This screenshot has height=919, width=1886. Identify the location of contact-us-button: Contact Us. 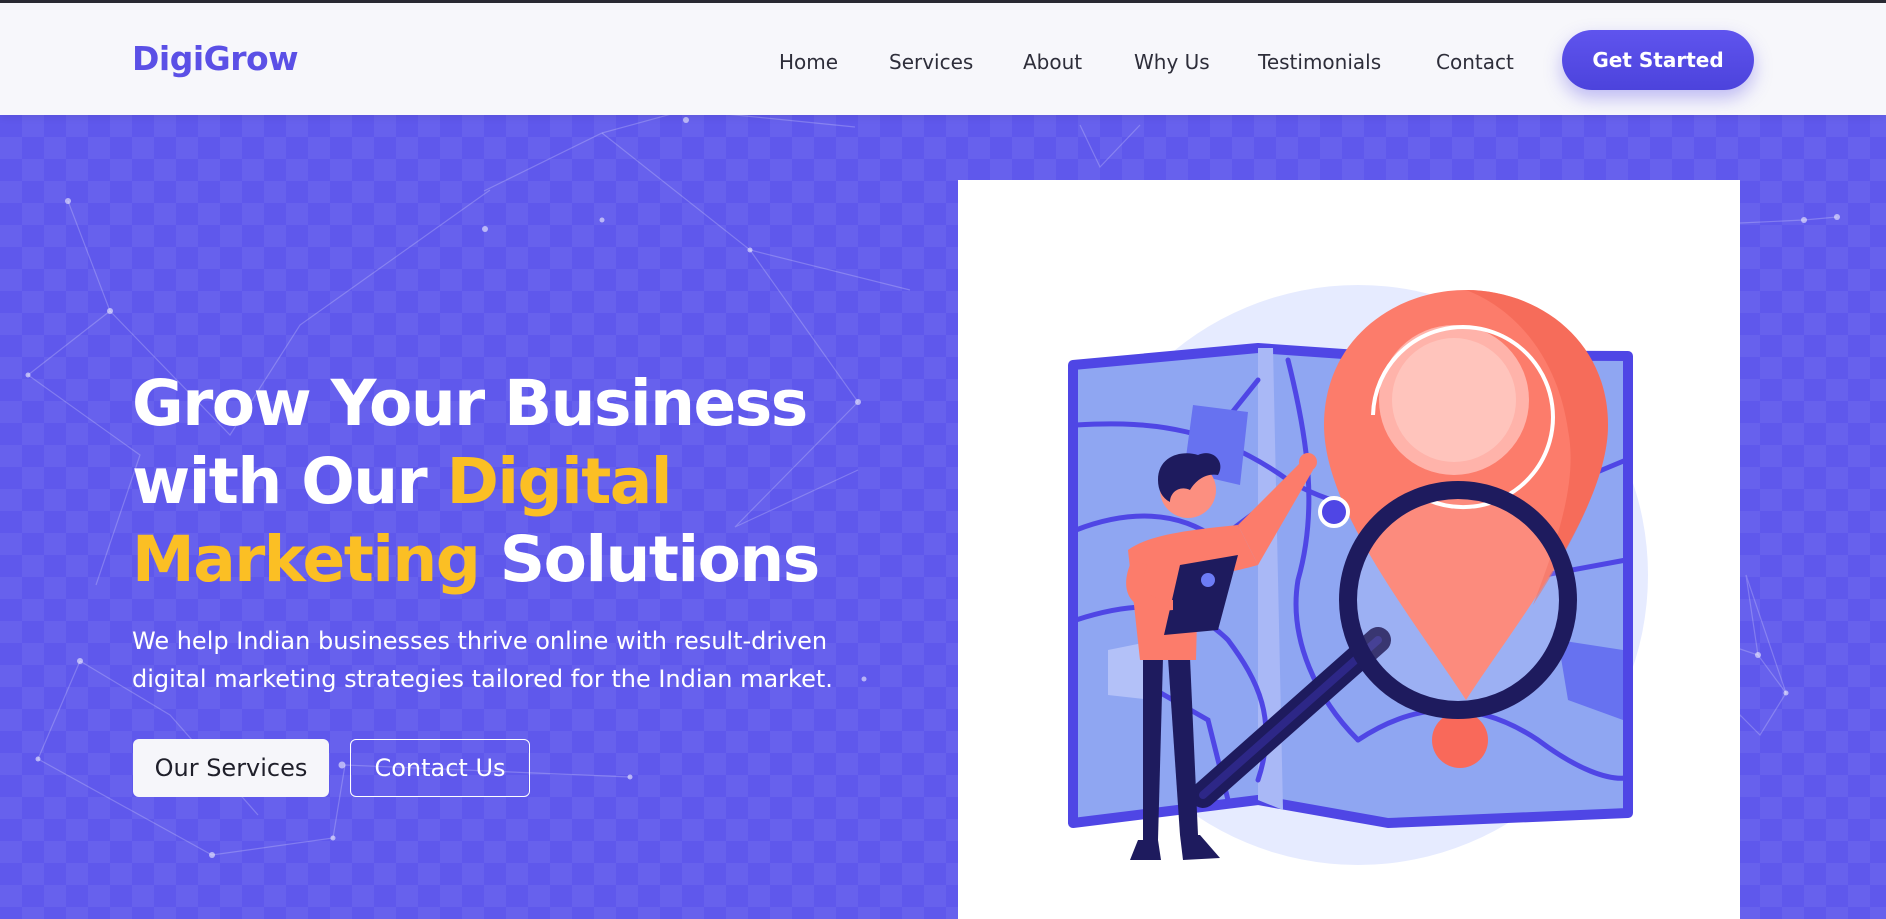
(440, 768).